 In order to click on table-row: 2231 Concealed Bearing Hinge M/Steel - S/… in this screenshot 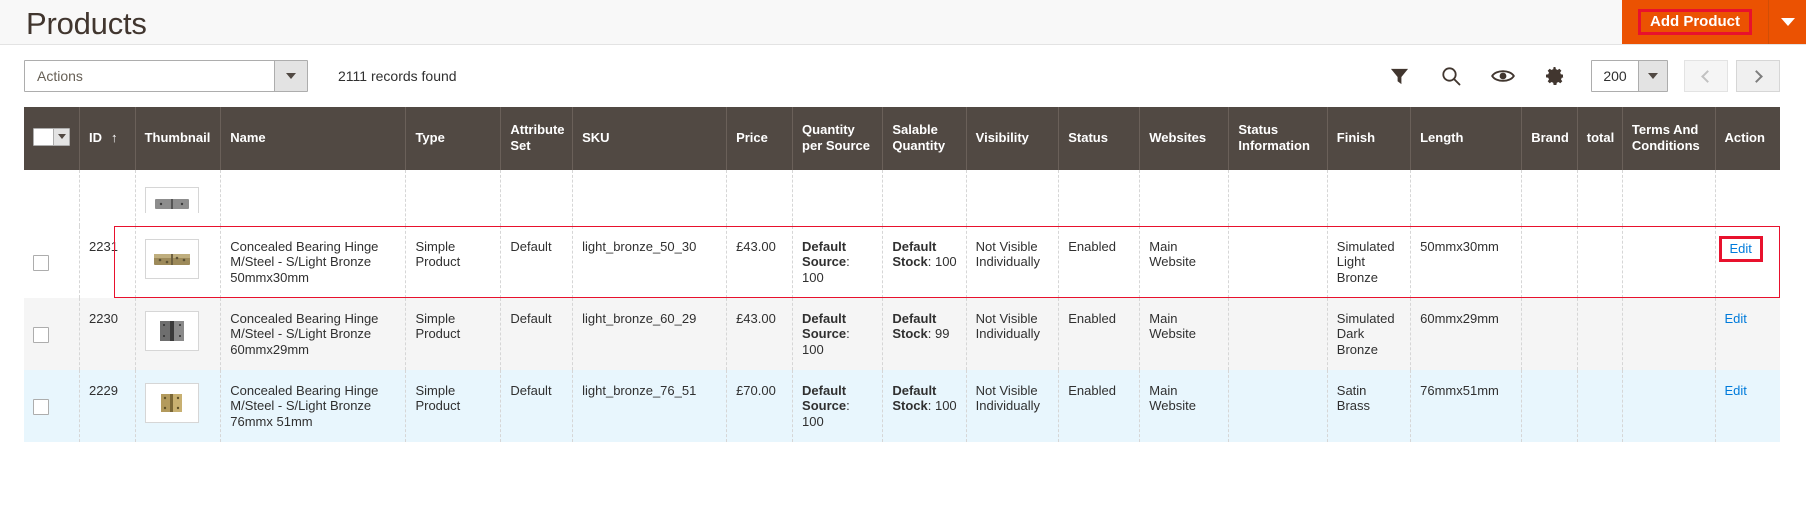, I will do `click(902, 262)`.